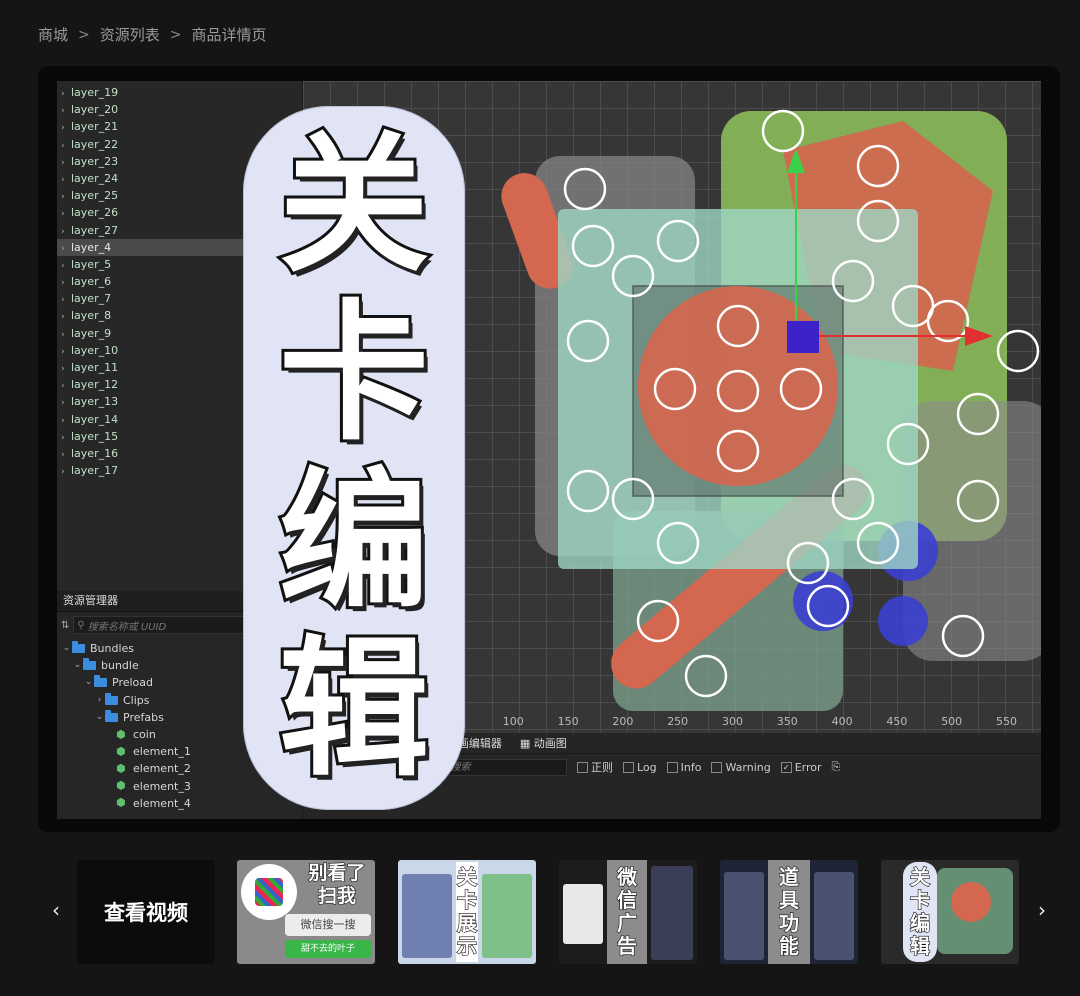 Image resolution: width=1080 pixels, height=996 pixels. I want to click on chevron-right-icon: >, so click(175, 34).